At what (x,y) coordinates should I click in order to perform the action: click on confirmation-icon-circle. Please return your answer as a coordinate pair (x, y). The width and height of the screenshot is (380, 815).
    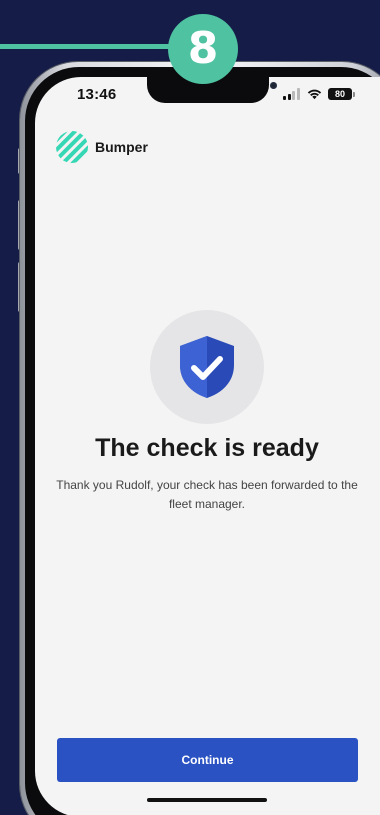
    Looking at the image, I should click on (207, 367).